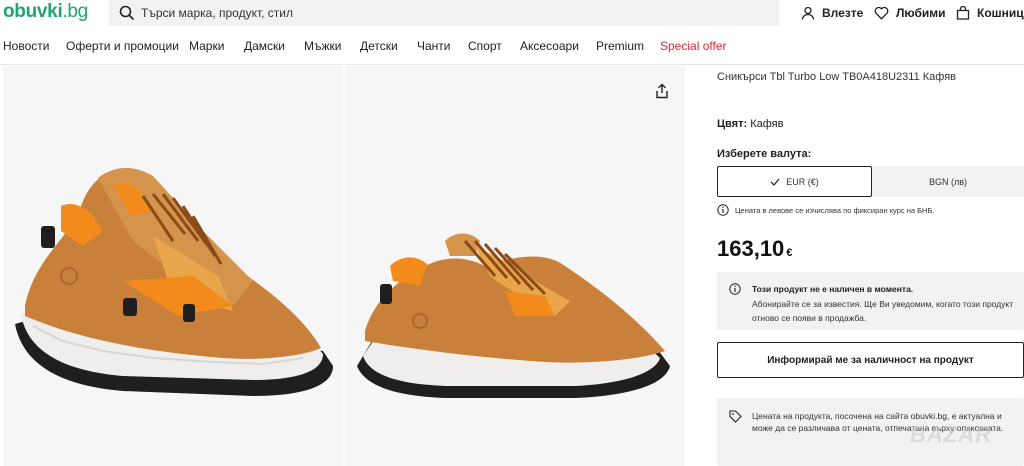 This screenshot has height=466, width=1024. What do you see at coordinates (789, 253) in the screenshot?
I see `price-currency: €` at bounding box center [789, 253].